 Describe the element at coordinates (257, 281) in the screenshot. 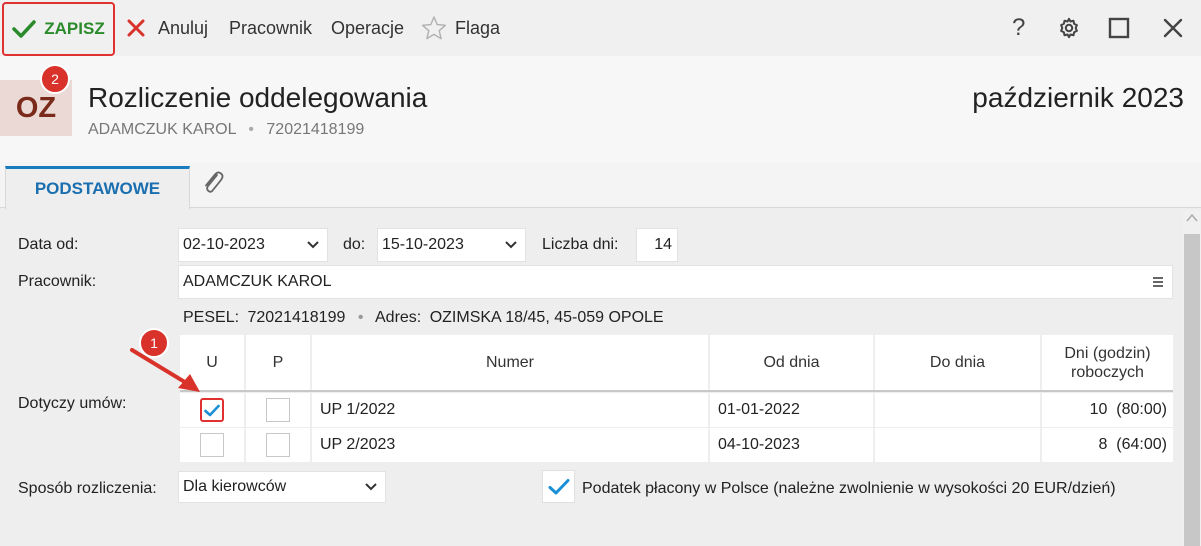

I see `employee-value: ADAMCZUK KAROL` at that location.